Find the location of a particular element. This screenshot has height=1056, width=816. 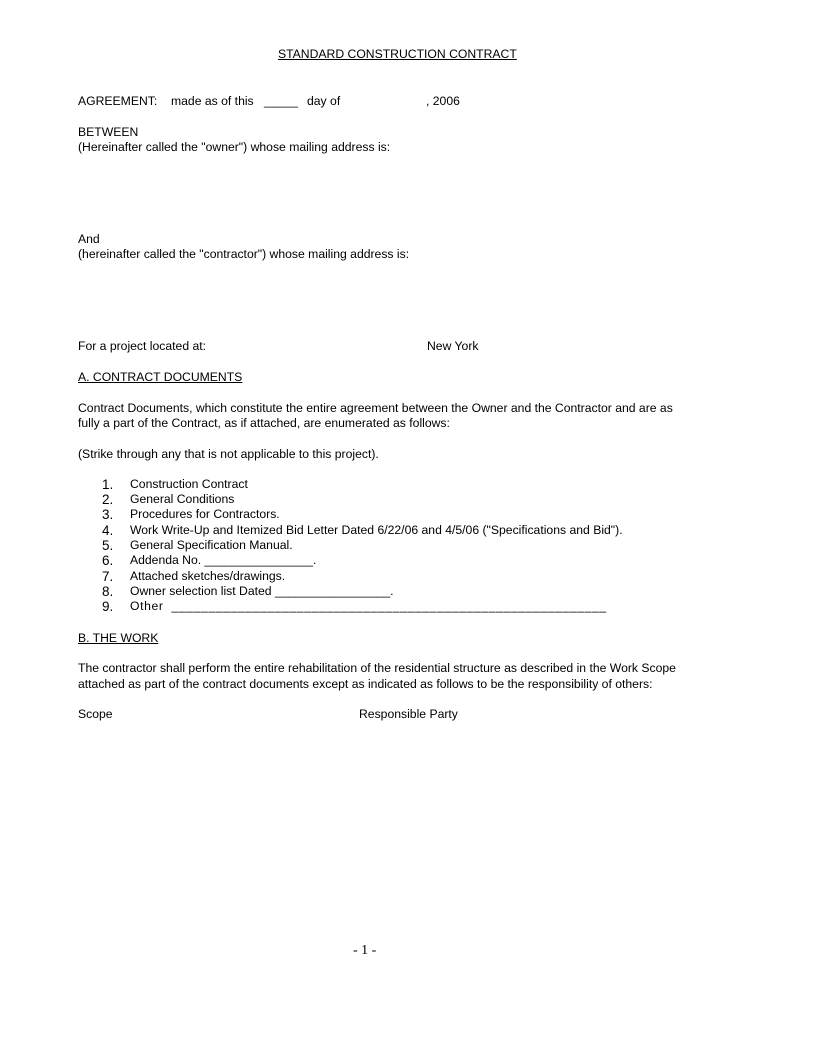

list-item-number: 9. is located at coordinates (108, 606).